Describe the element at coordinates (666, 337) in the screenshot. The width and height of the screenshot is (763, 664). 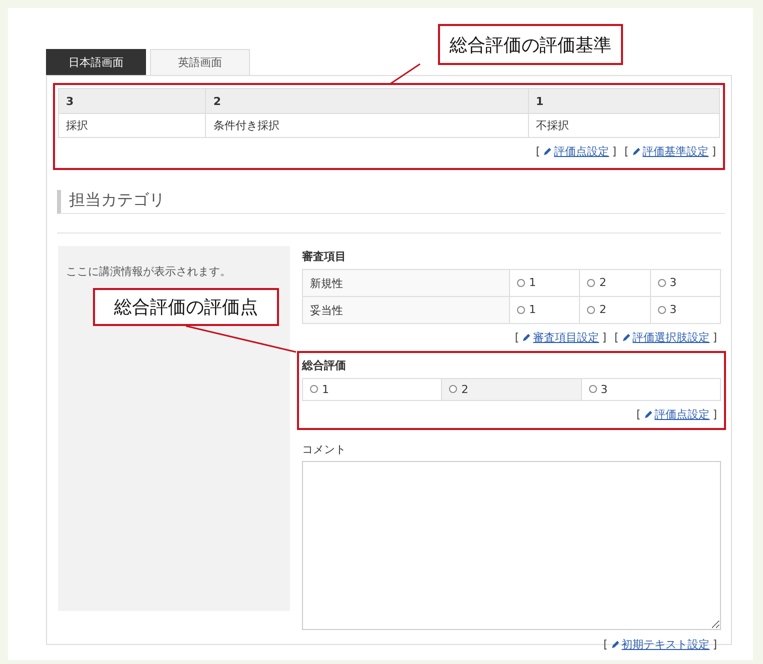
I see `settings-link: 評価選択肢設定` at that location.